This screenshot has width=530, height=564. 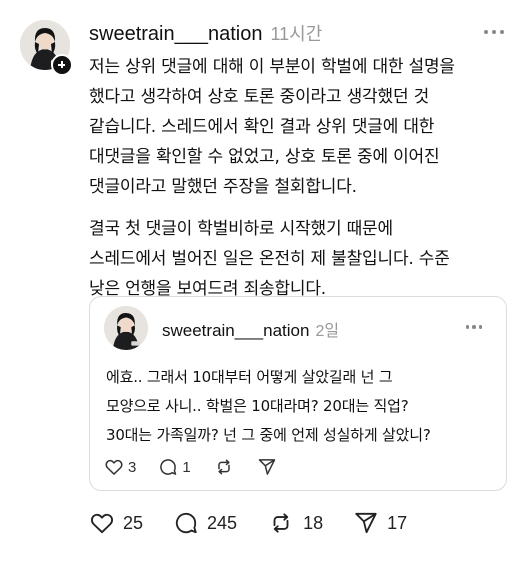 What do you see at coordinates (263, 523) in the screenshot?
I see `post-actions: 25 245 18 17` at bounding box center [263, 523].